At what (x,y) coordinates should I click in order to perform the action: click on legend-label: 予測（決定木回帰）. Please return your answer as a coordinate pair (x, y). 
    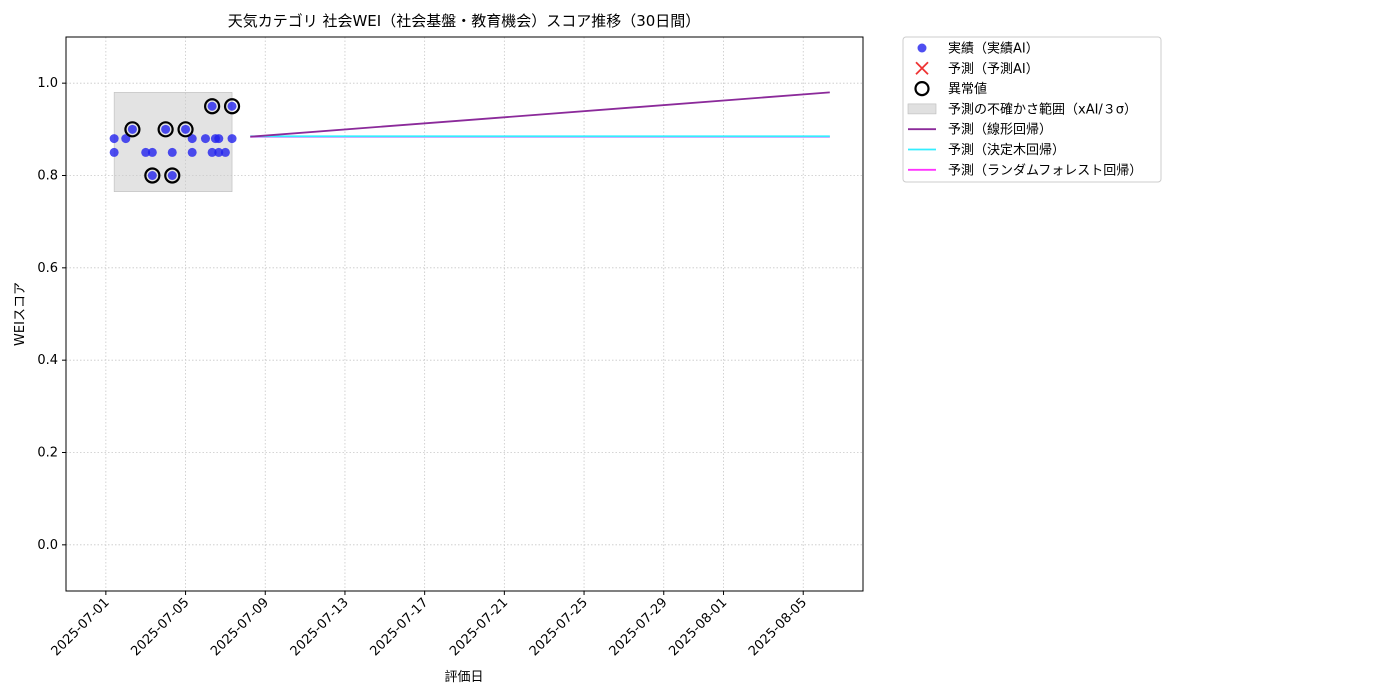
    Looking at the image, I should click on (1006, 150).